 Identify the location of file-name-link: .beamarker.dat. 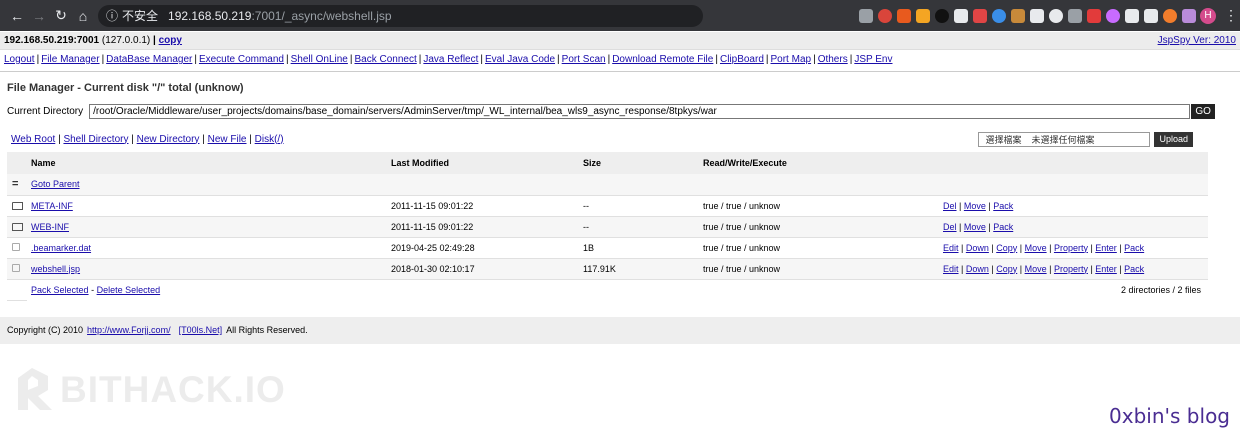
(61, 248).